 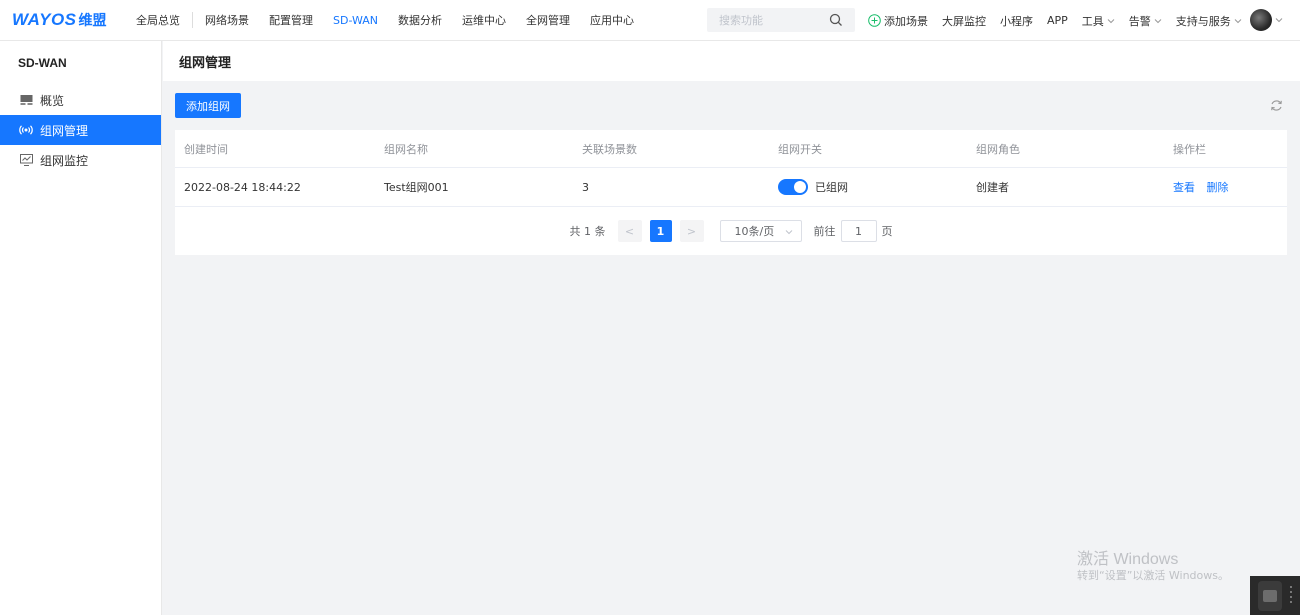 I want to click on total-count: 共 1 条, so click(x=587, y=231).